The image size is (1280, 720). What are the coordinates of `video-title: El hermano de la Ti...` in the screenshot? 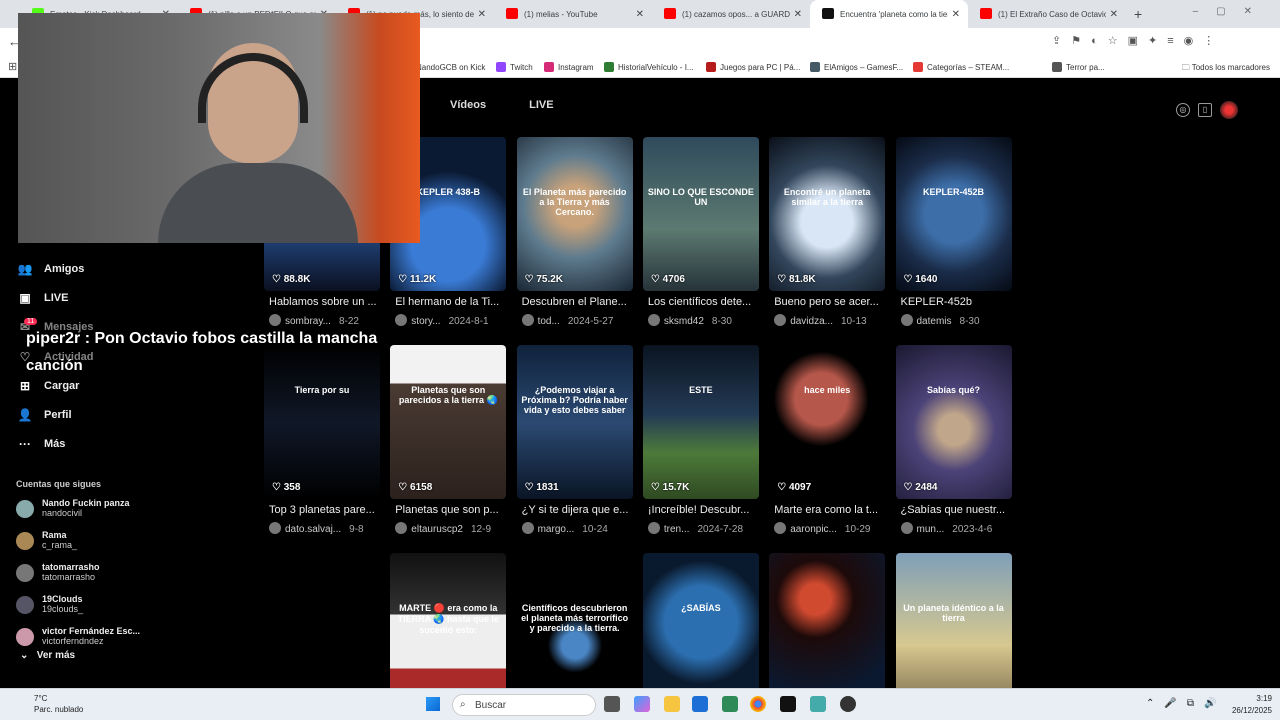 It's located at (451, 302).